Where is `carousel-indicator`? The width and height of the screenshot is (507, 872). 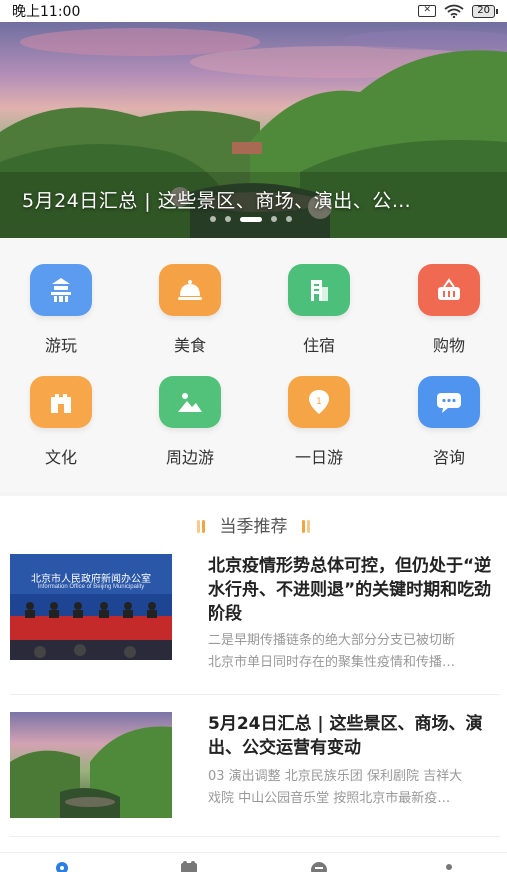 carousel-indicator is located at coordinates (251, 219).